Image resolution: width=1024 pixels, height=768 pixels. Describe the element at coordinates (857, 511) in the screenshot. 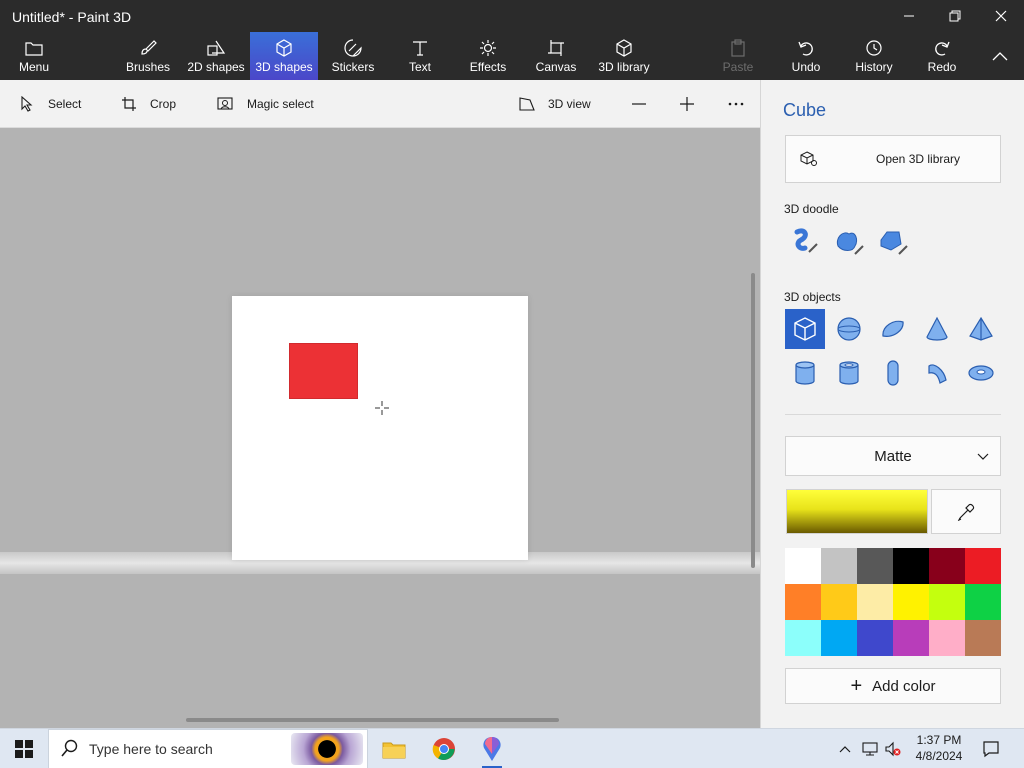

I see `current-color-swatch` at that location.